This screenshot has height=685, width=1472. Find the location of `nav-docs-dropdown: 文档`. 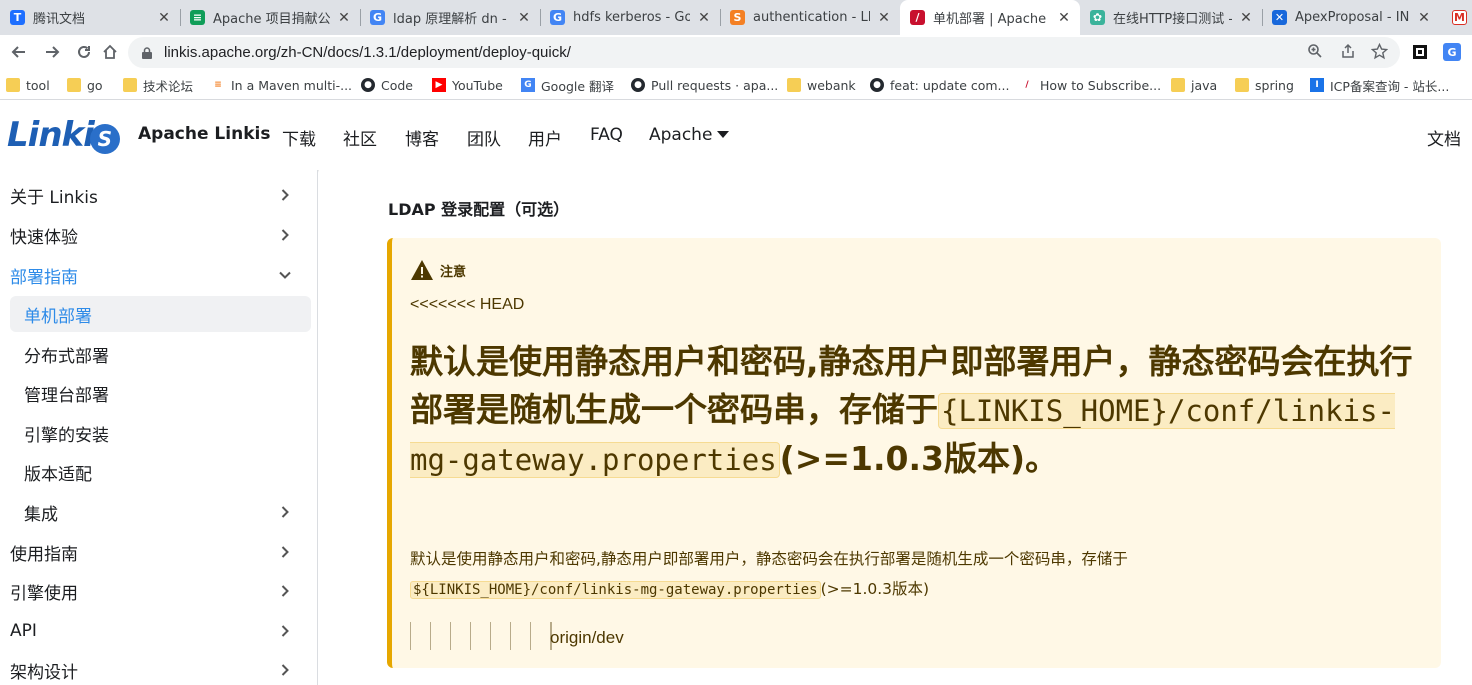

nav-docs-dropdown: 文档 is located at coordinates (1444, 137).